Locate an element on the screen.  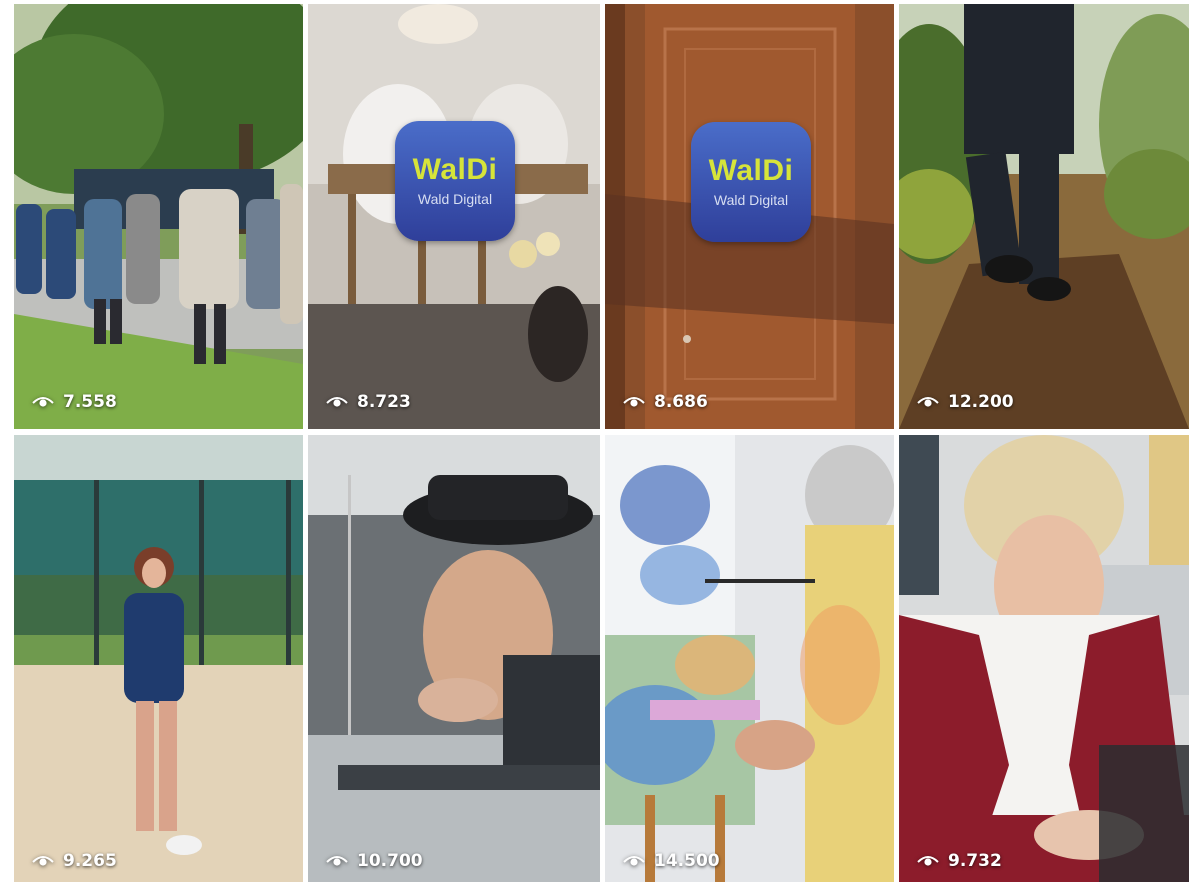
media-tile: 10.700 is located at coordinates (454, 658).